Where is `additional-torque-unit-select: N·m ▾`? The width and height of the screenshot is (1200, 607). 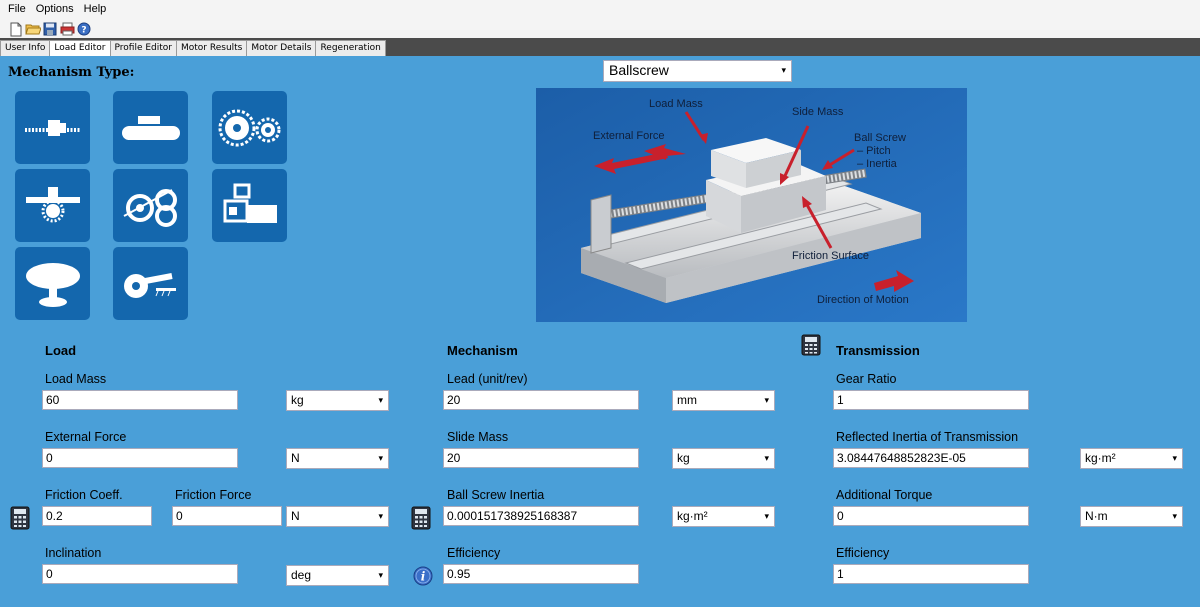
additional-torque-unit-select: N·m ▾ is located at coordinates (1131, 516).